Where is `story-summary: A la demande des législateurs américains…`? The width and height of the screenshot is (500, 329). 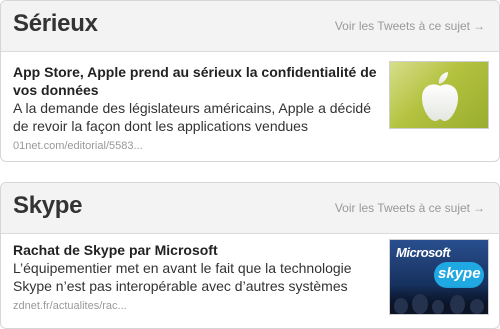 story-summary: A la demande des législateurs américains… is located at coordinates (192, 117).